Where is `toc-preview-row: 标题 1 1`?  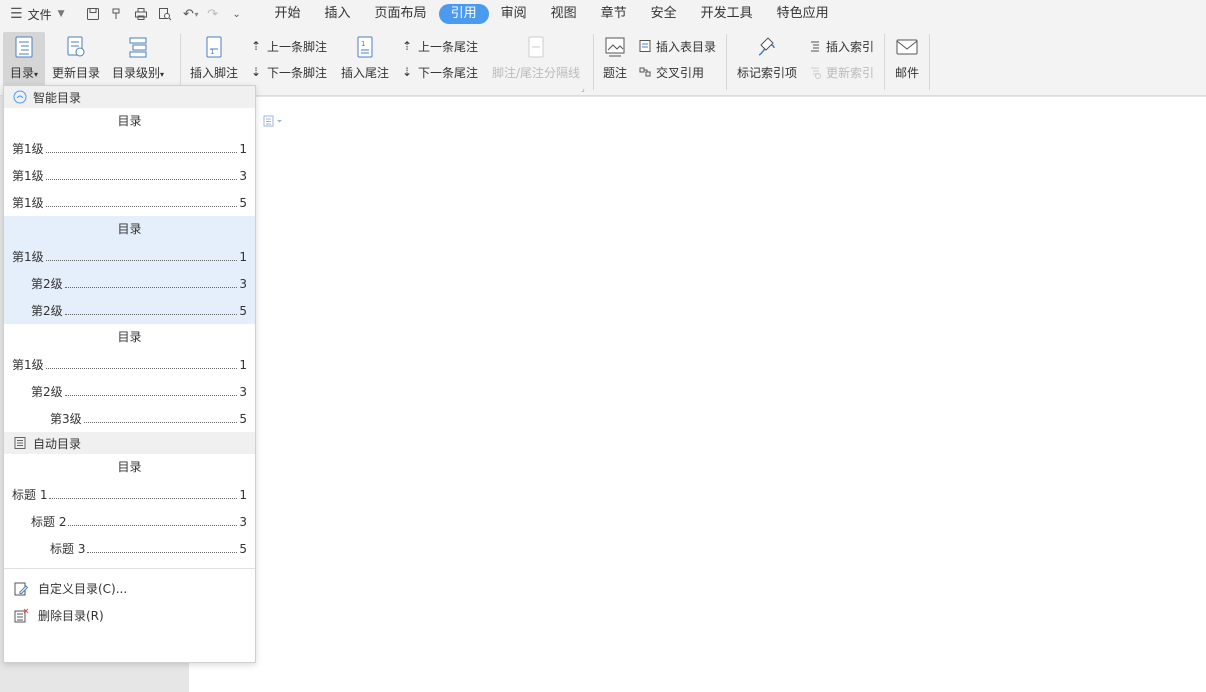 toc-preview-row: 标题 1 1 is located at coordinates (129, 494).